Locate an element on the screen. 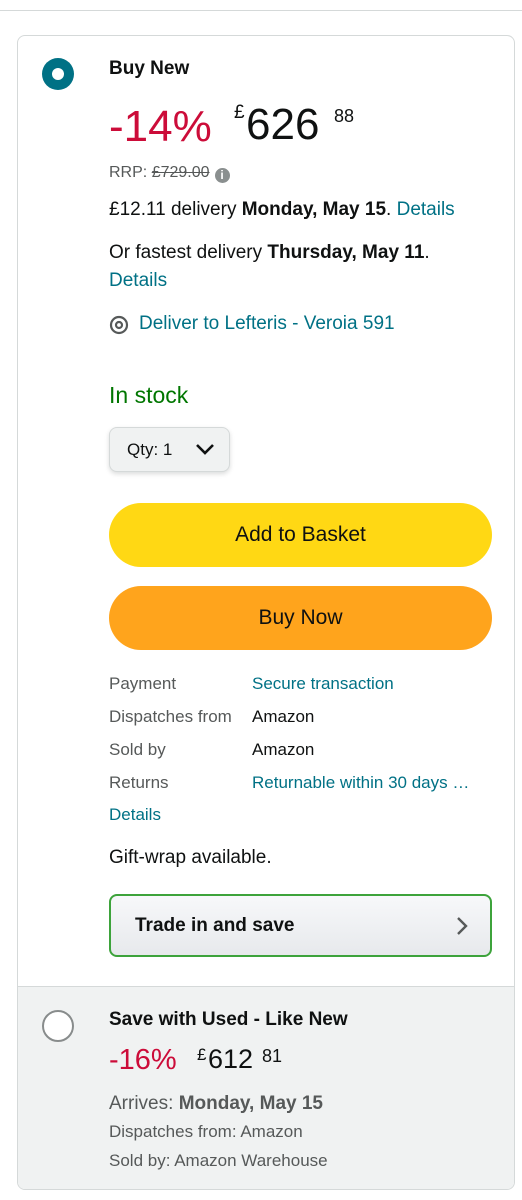 This screenshot has height=1200, width=522. used-discount-percent: -16% is located at coordinates (143, 1060).